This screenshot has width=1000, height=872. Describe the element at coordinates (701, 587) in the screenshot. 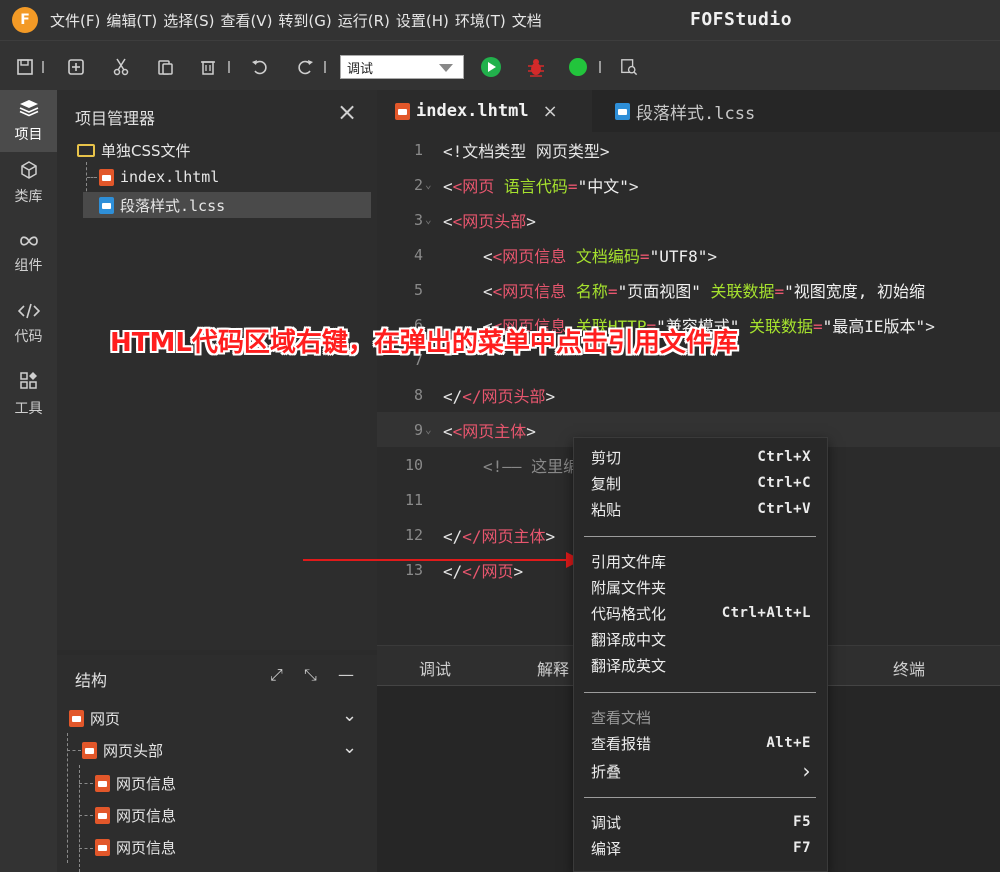

I see `menu-item-attached-folder: 附属文件夹` at that location.